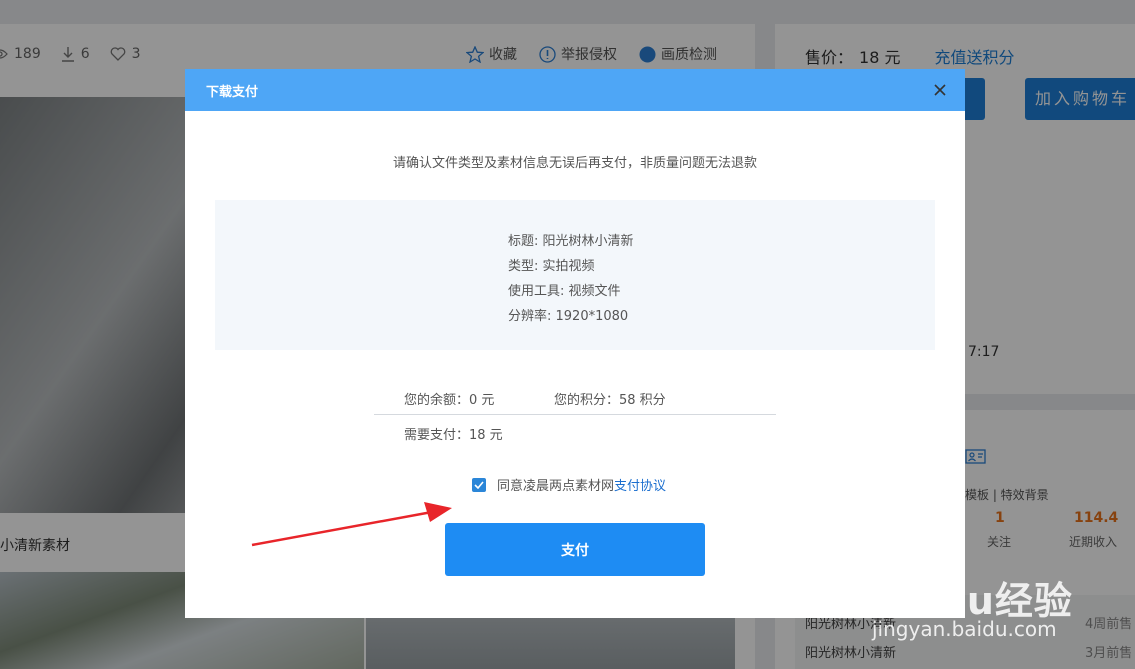 This screenshot has height=669, width=1135. I want to click on balance-text: 您的余额：0 元, so click(449, 400).